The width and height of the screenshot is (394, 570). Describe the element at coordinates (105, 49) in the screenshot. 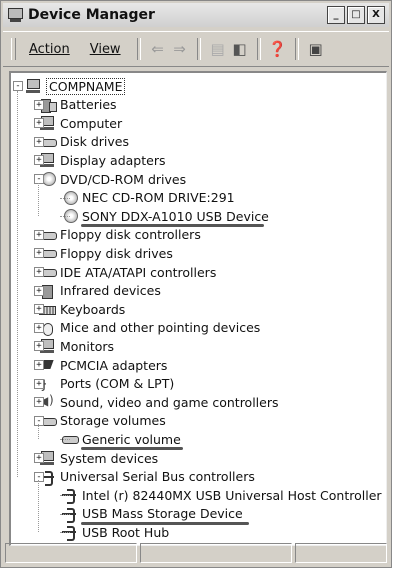

I see `menu-view: View` at that location.